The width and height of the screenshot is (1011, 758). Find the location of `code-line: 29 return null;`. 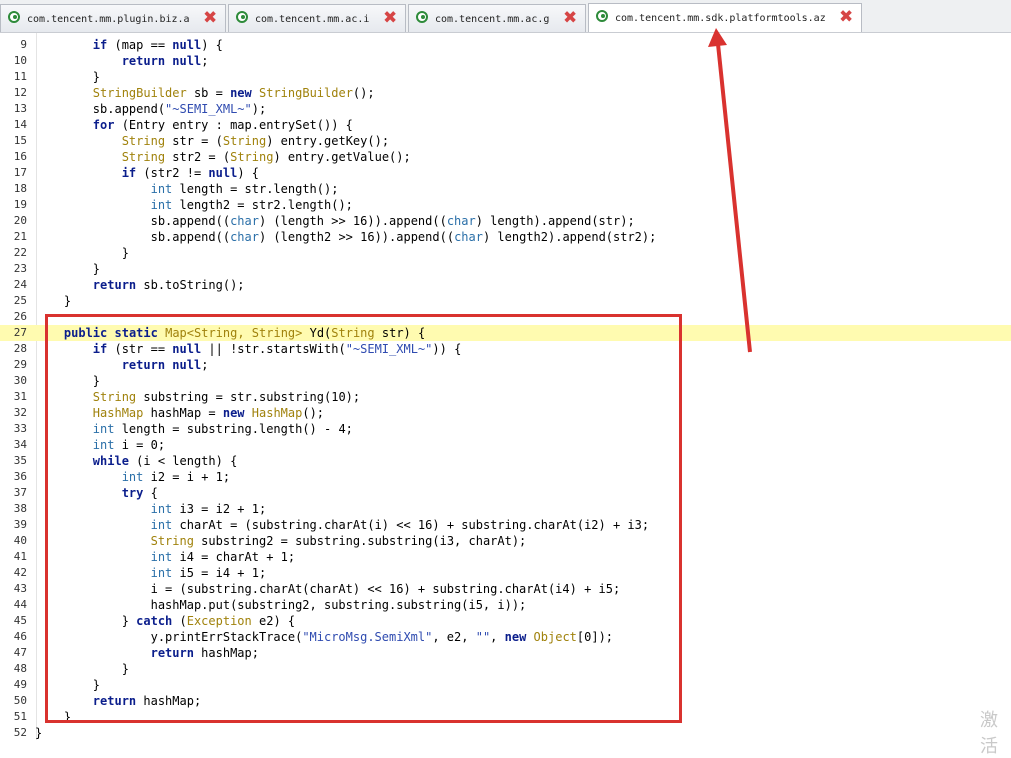

code-line: 29 return null; is located at coordinates (505, 365).